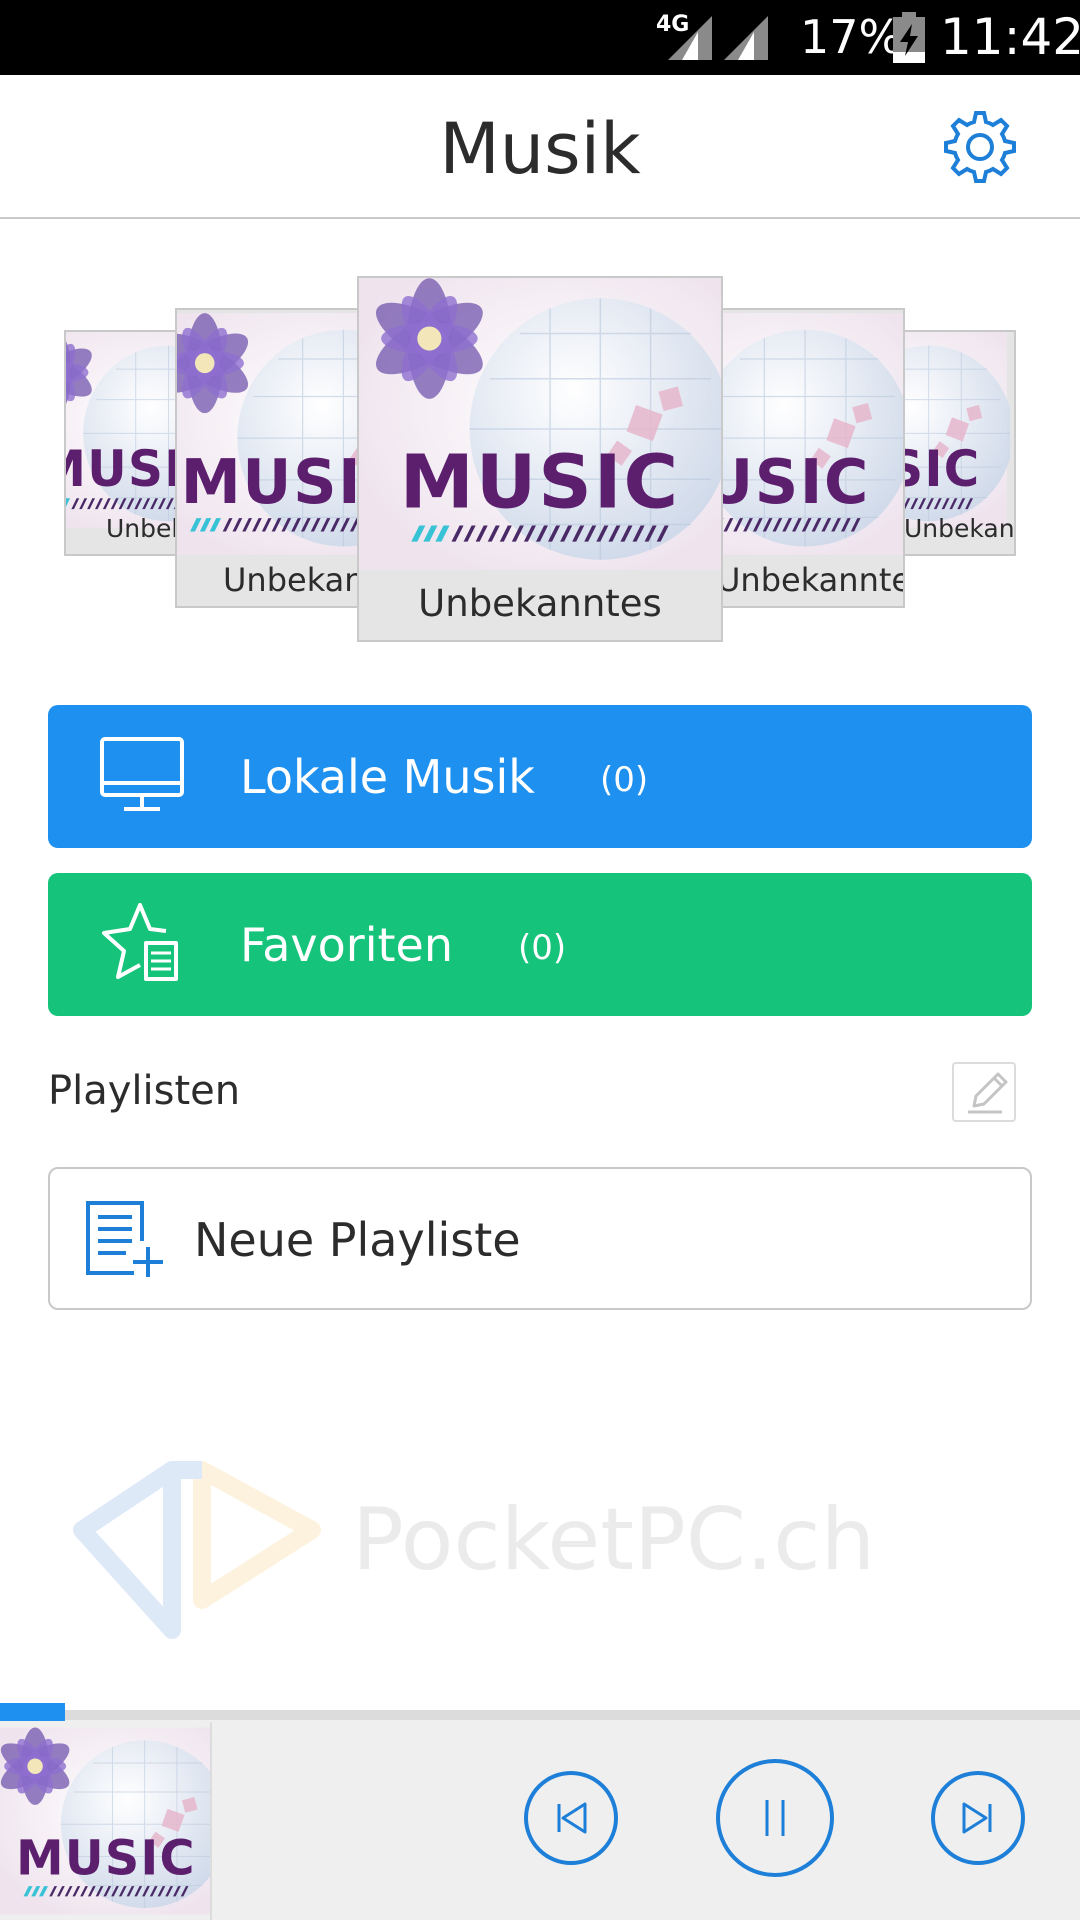 The width and height of the screenshot is (1080, 1920). I want to click on album-card-active: Unbekanntes, so click(540, 459).